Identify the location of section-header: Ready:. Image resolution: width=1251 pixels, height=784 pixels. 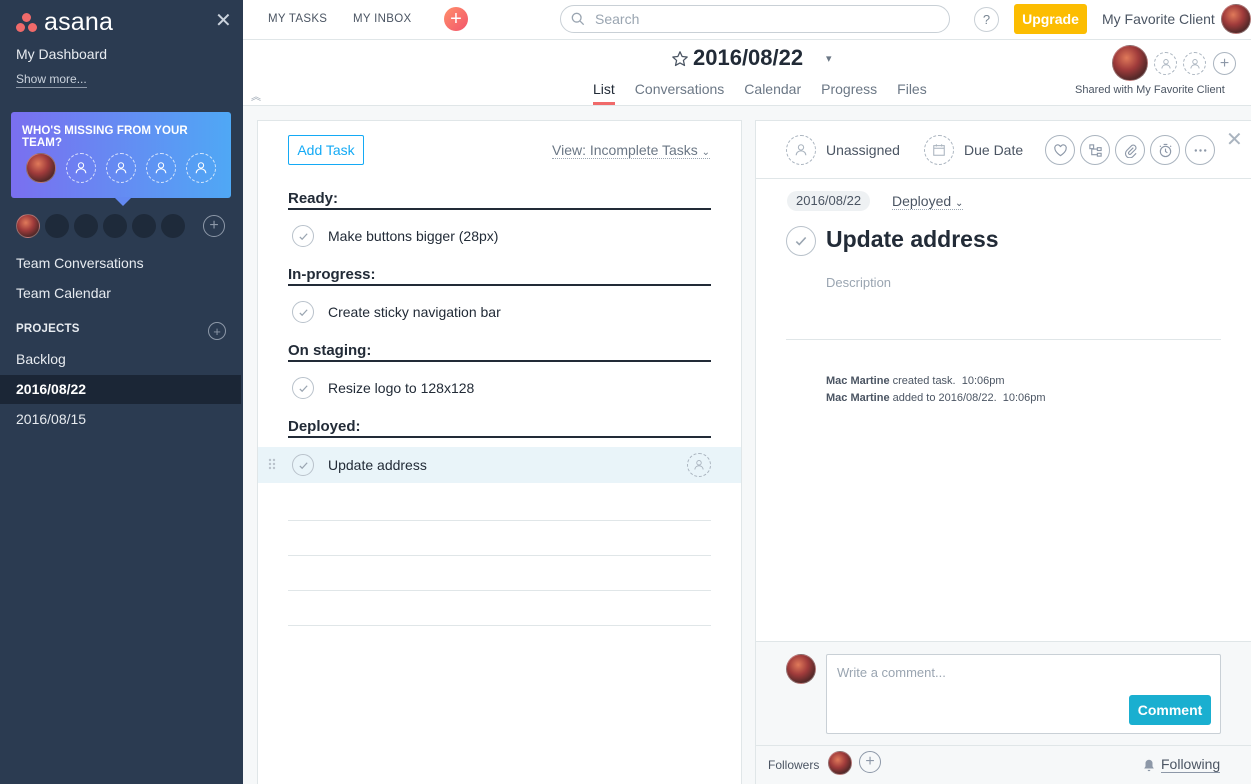
(499, 200).